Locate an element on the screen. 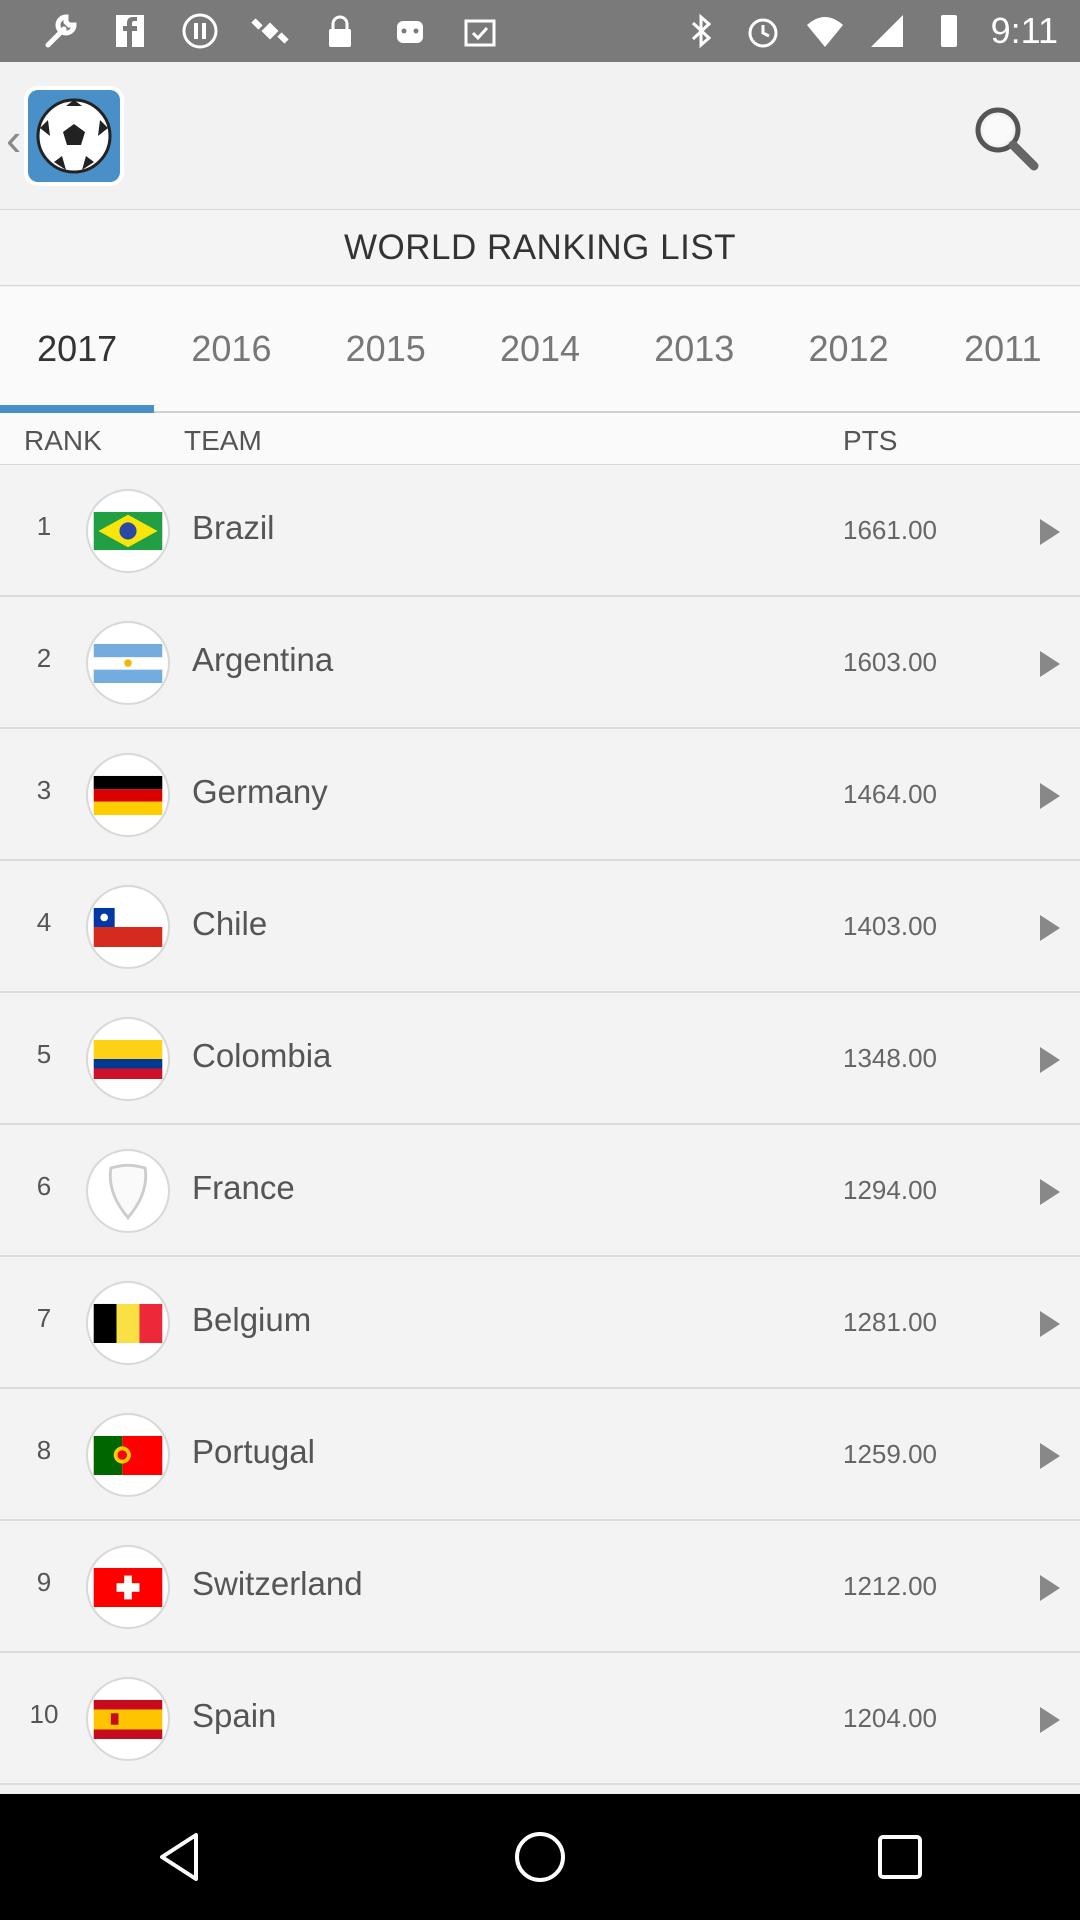 This screenshot has height=1920, width=1080. title-bar: WORLD RANKING LIST is located at coordinates (540, 248).